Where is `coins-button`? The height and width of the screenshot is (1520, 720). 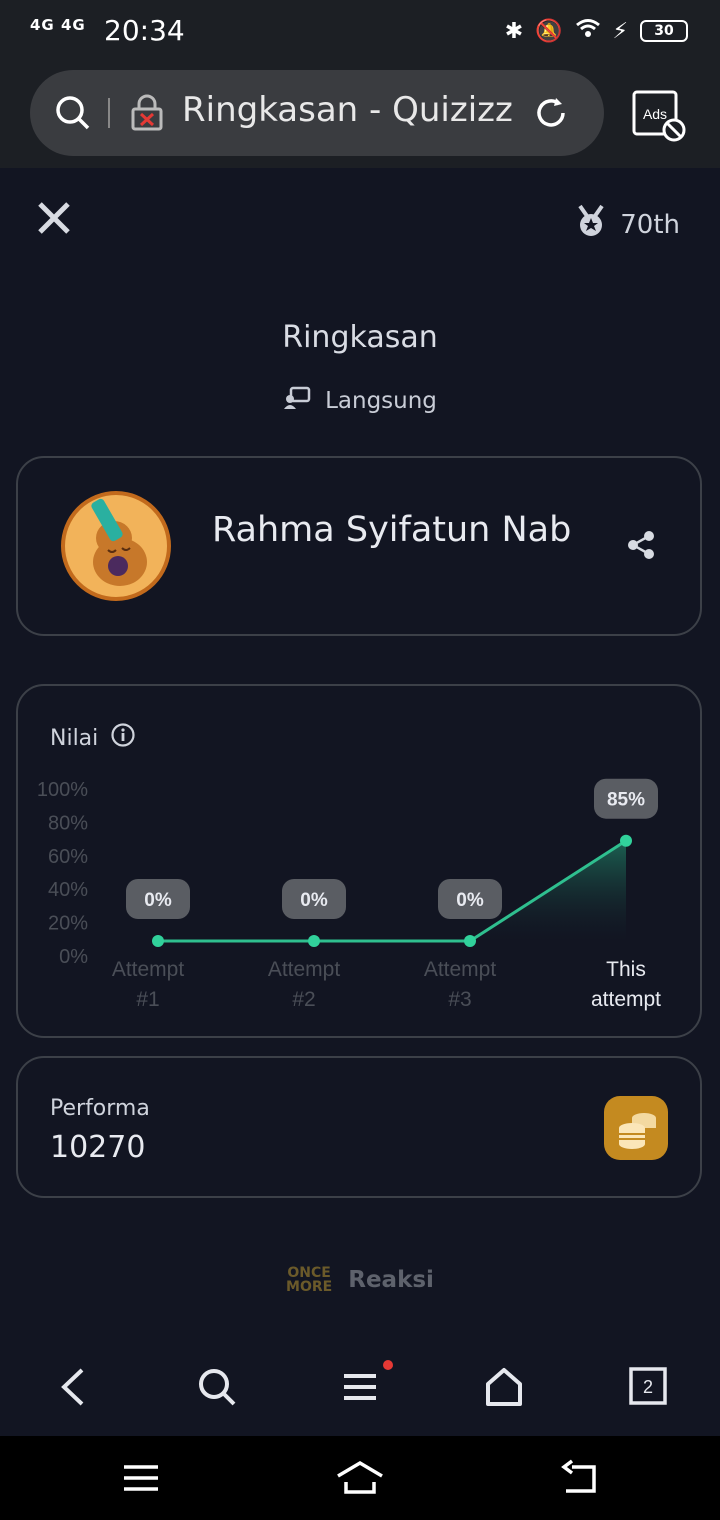
coins-button is located at coordinates (636, 1128).